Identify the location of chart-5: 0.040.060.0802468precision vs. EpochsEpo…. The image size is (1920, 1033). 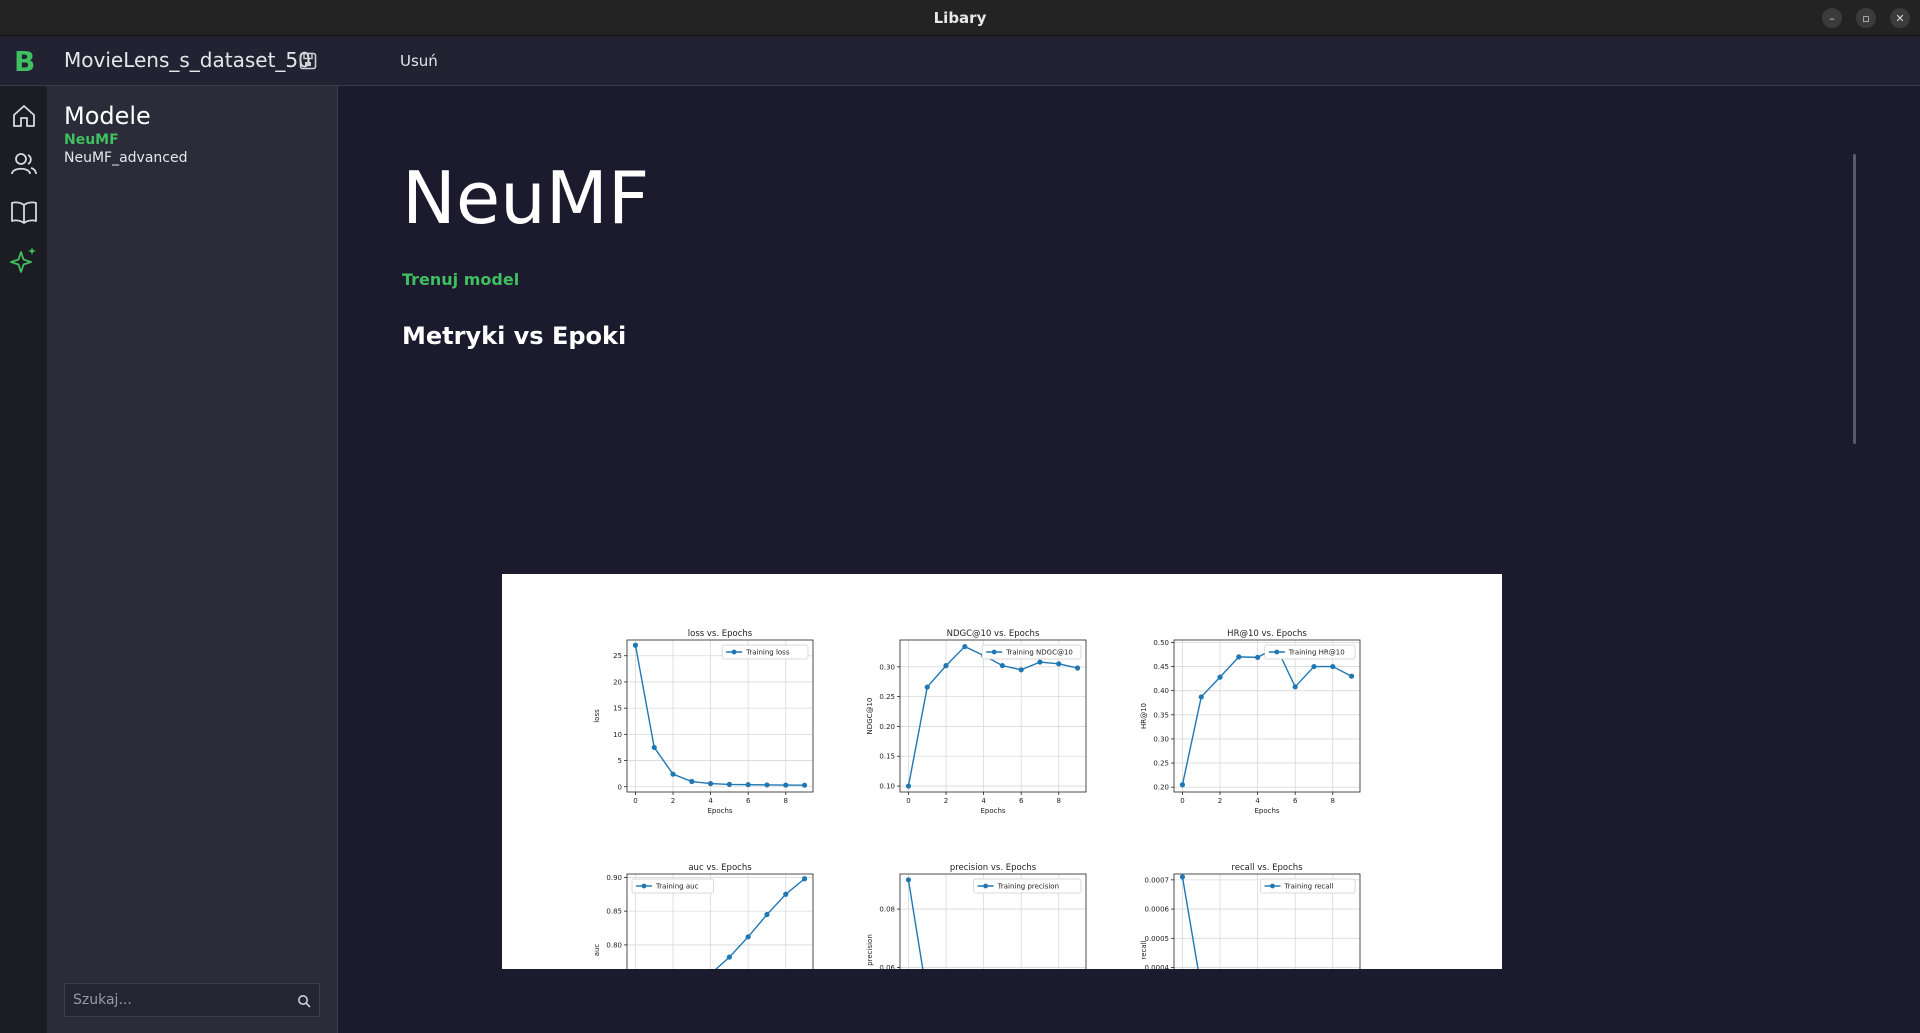
(976, 916).